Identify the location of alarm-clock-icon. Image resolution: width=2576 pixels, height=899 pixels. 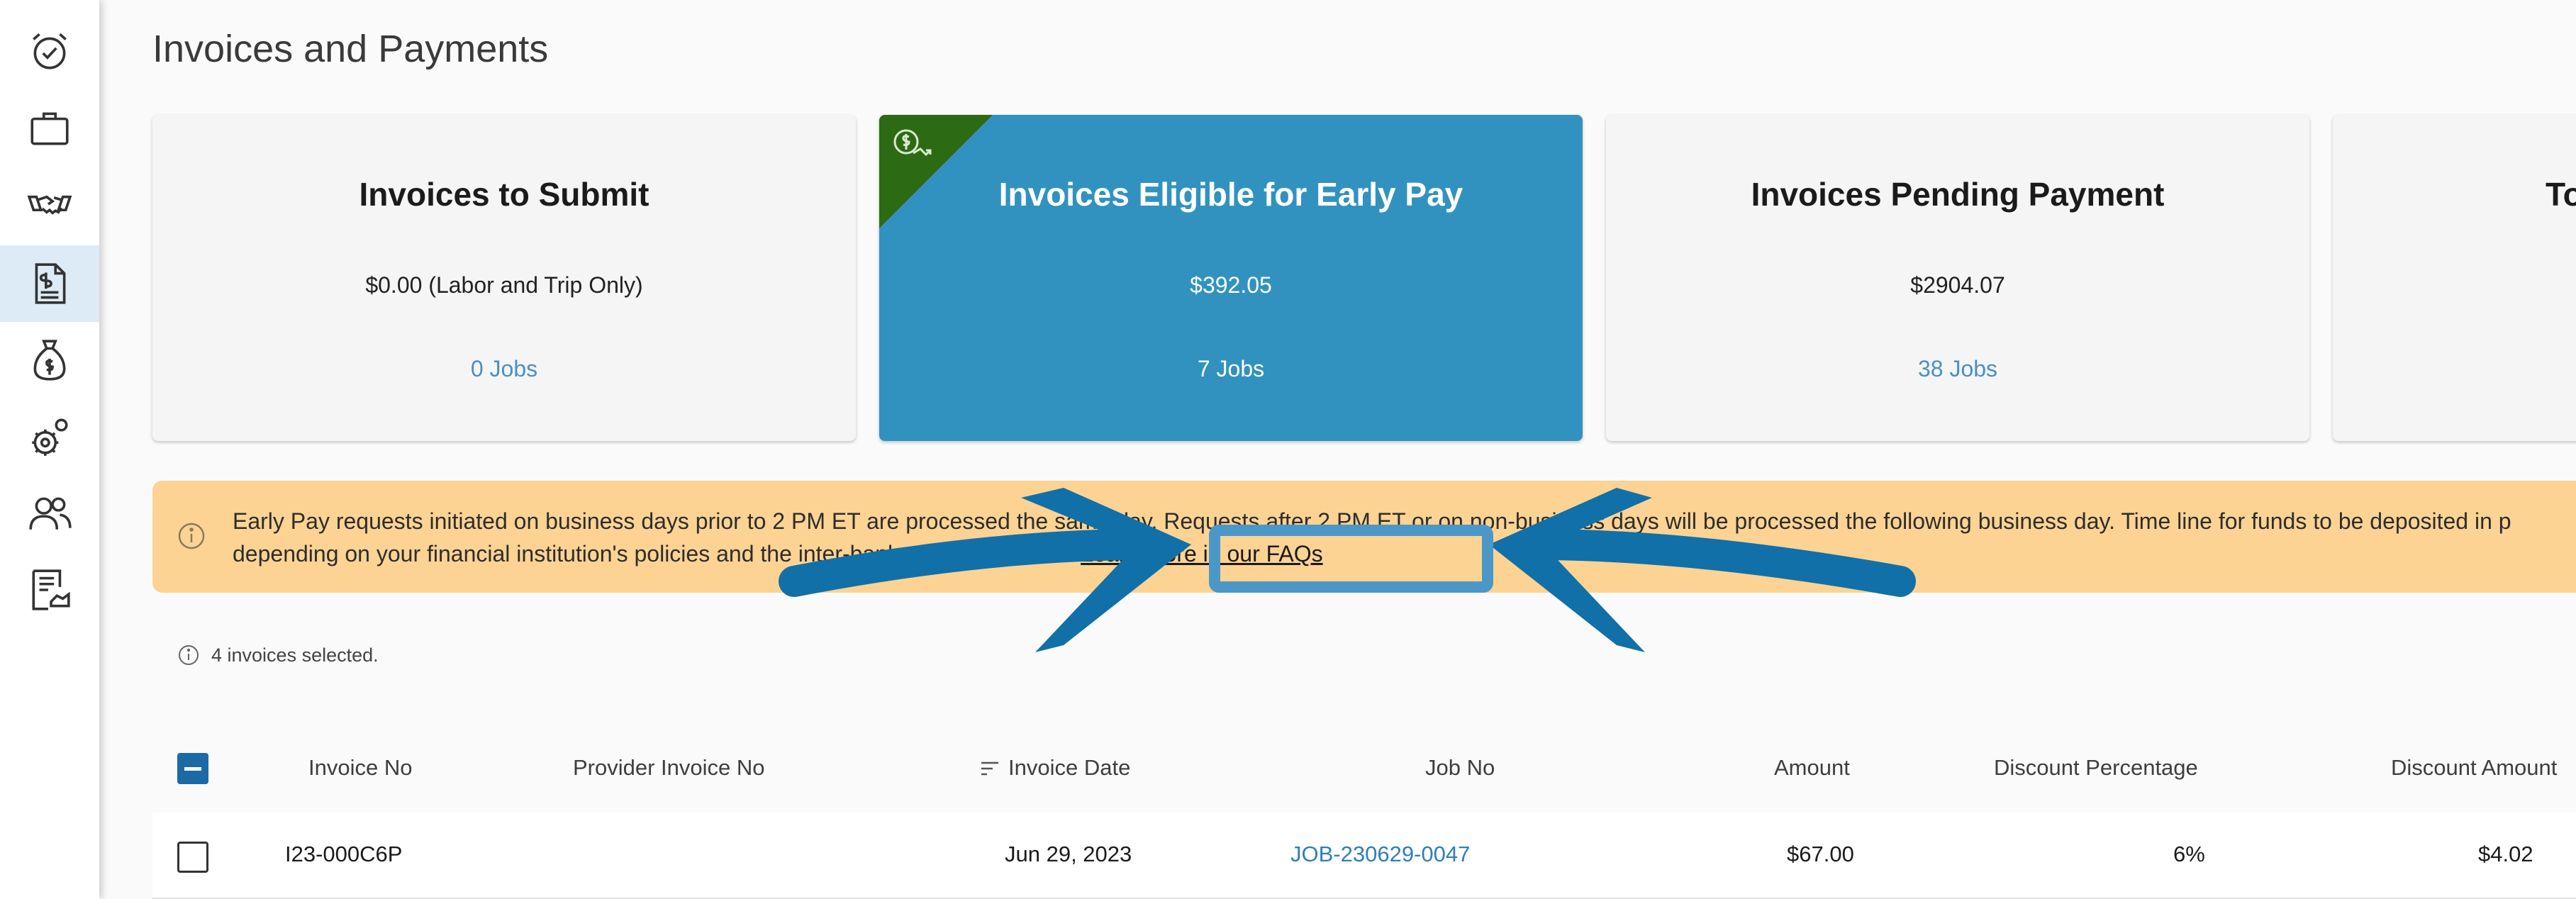
(50, 51).